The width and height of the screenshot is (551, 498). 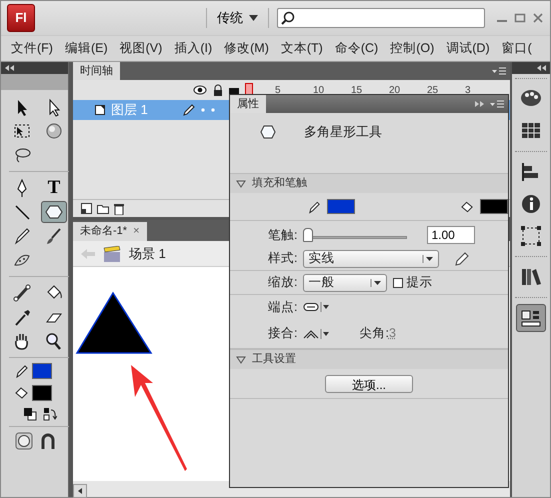 I want to click on scale-dropdown: 一般, so click(x=345, y=283).